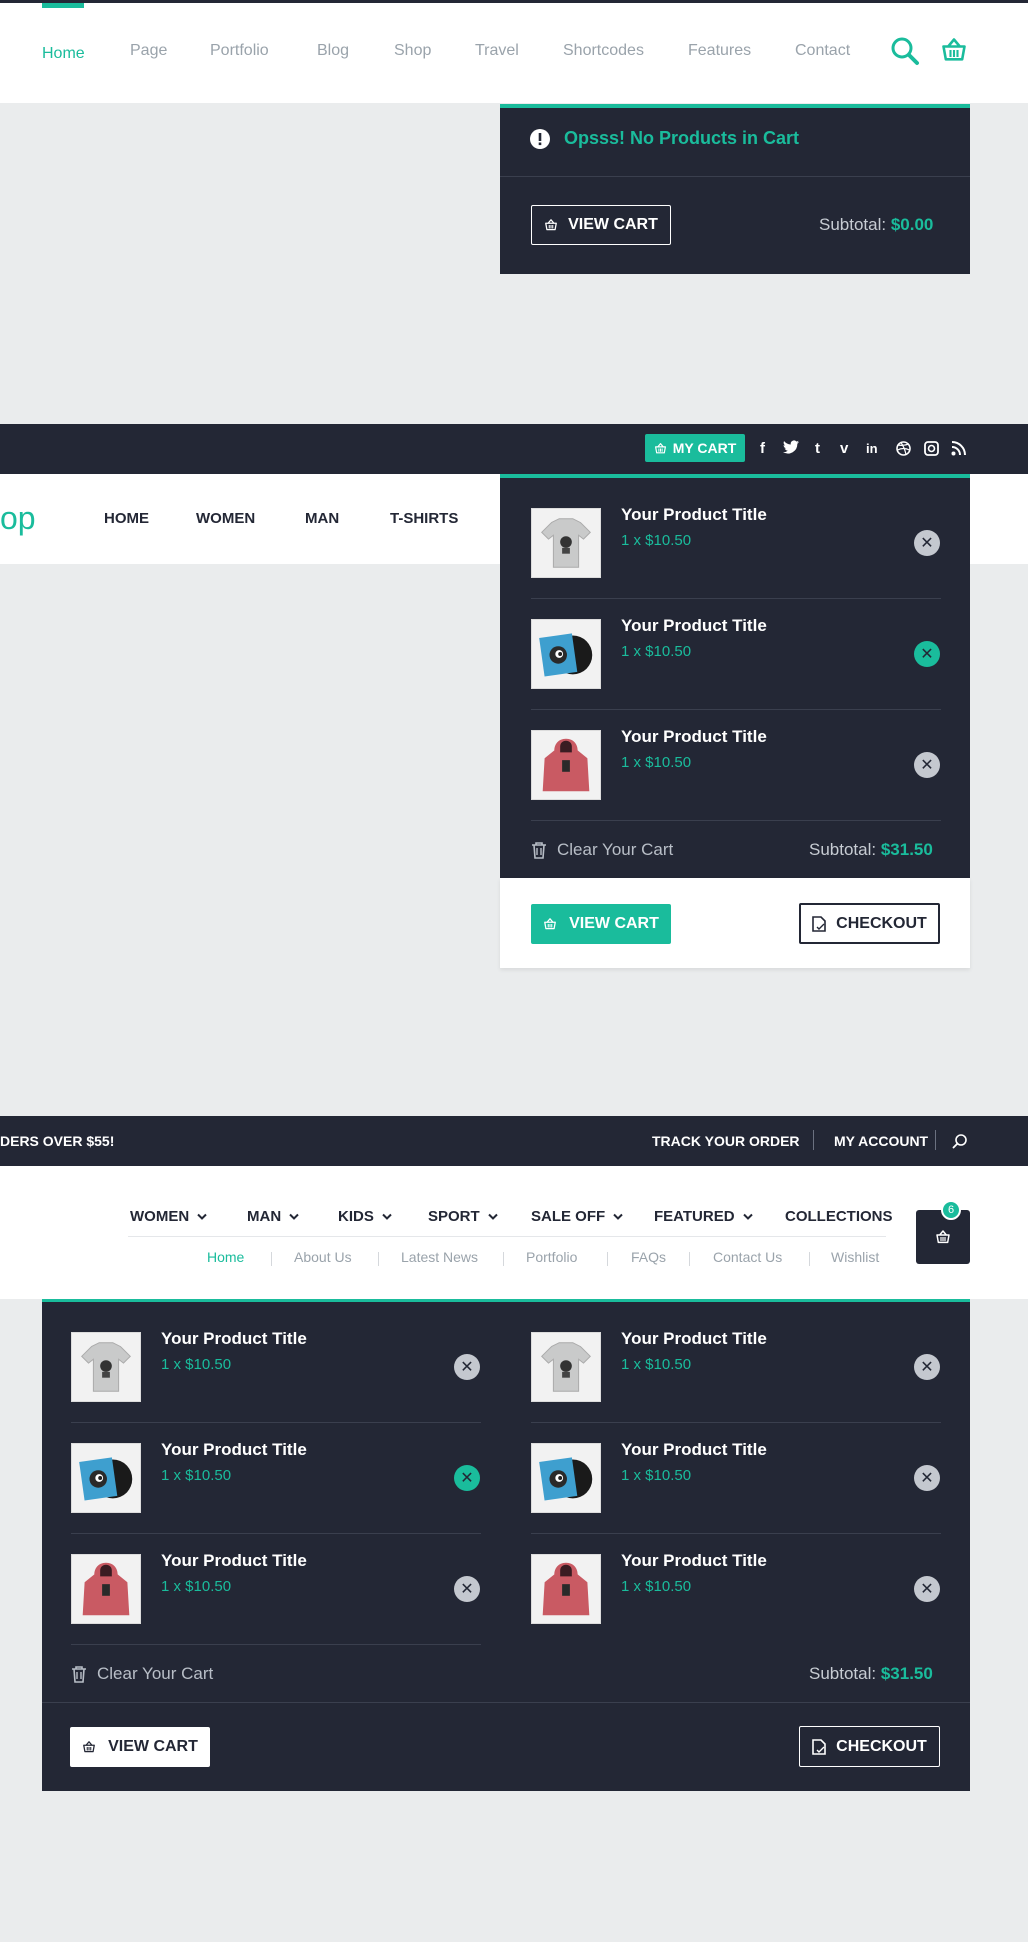 This screenshot has height=1942, width=1028. What do you see at coordinates (999, 519) in the screenshot?
I see `header-2-right` at bounding box center [999, 519].